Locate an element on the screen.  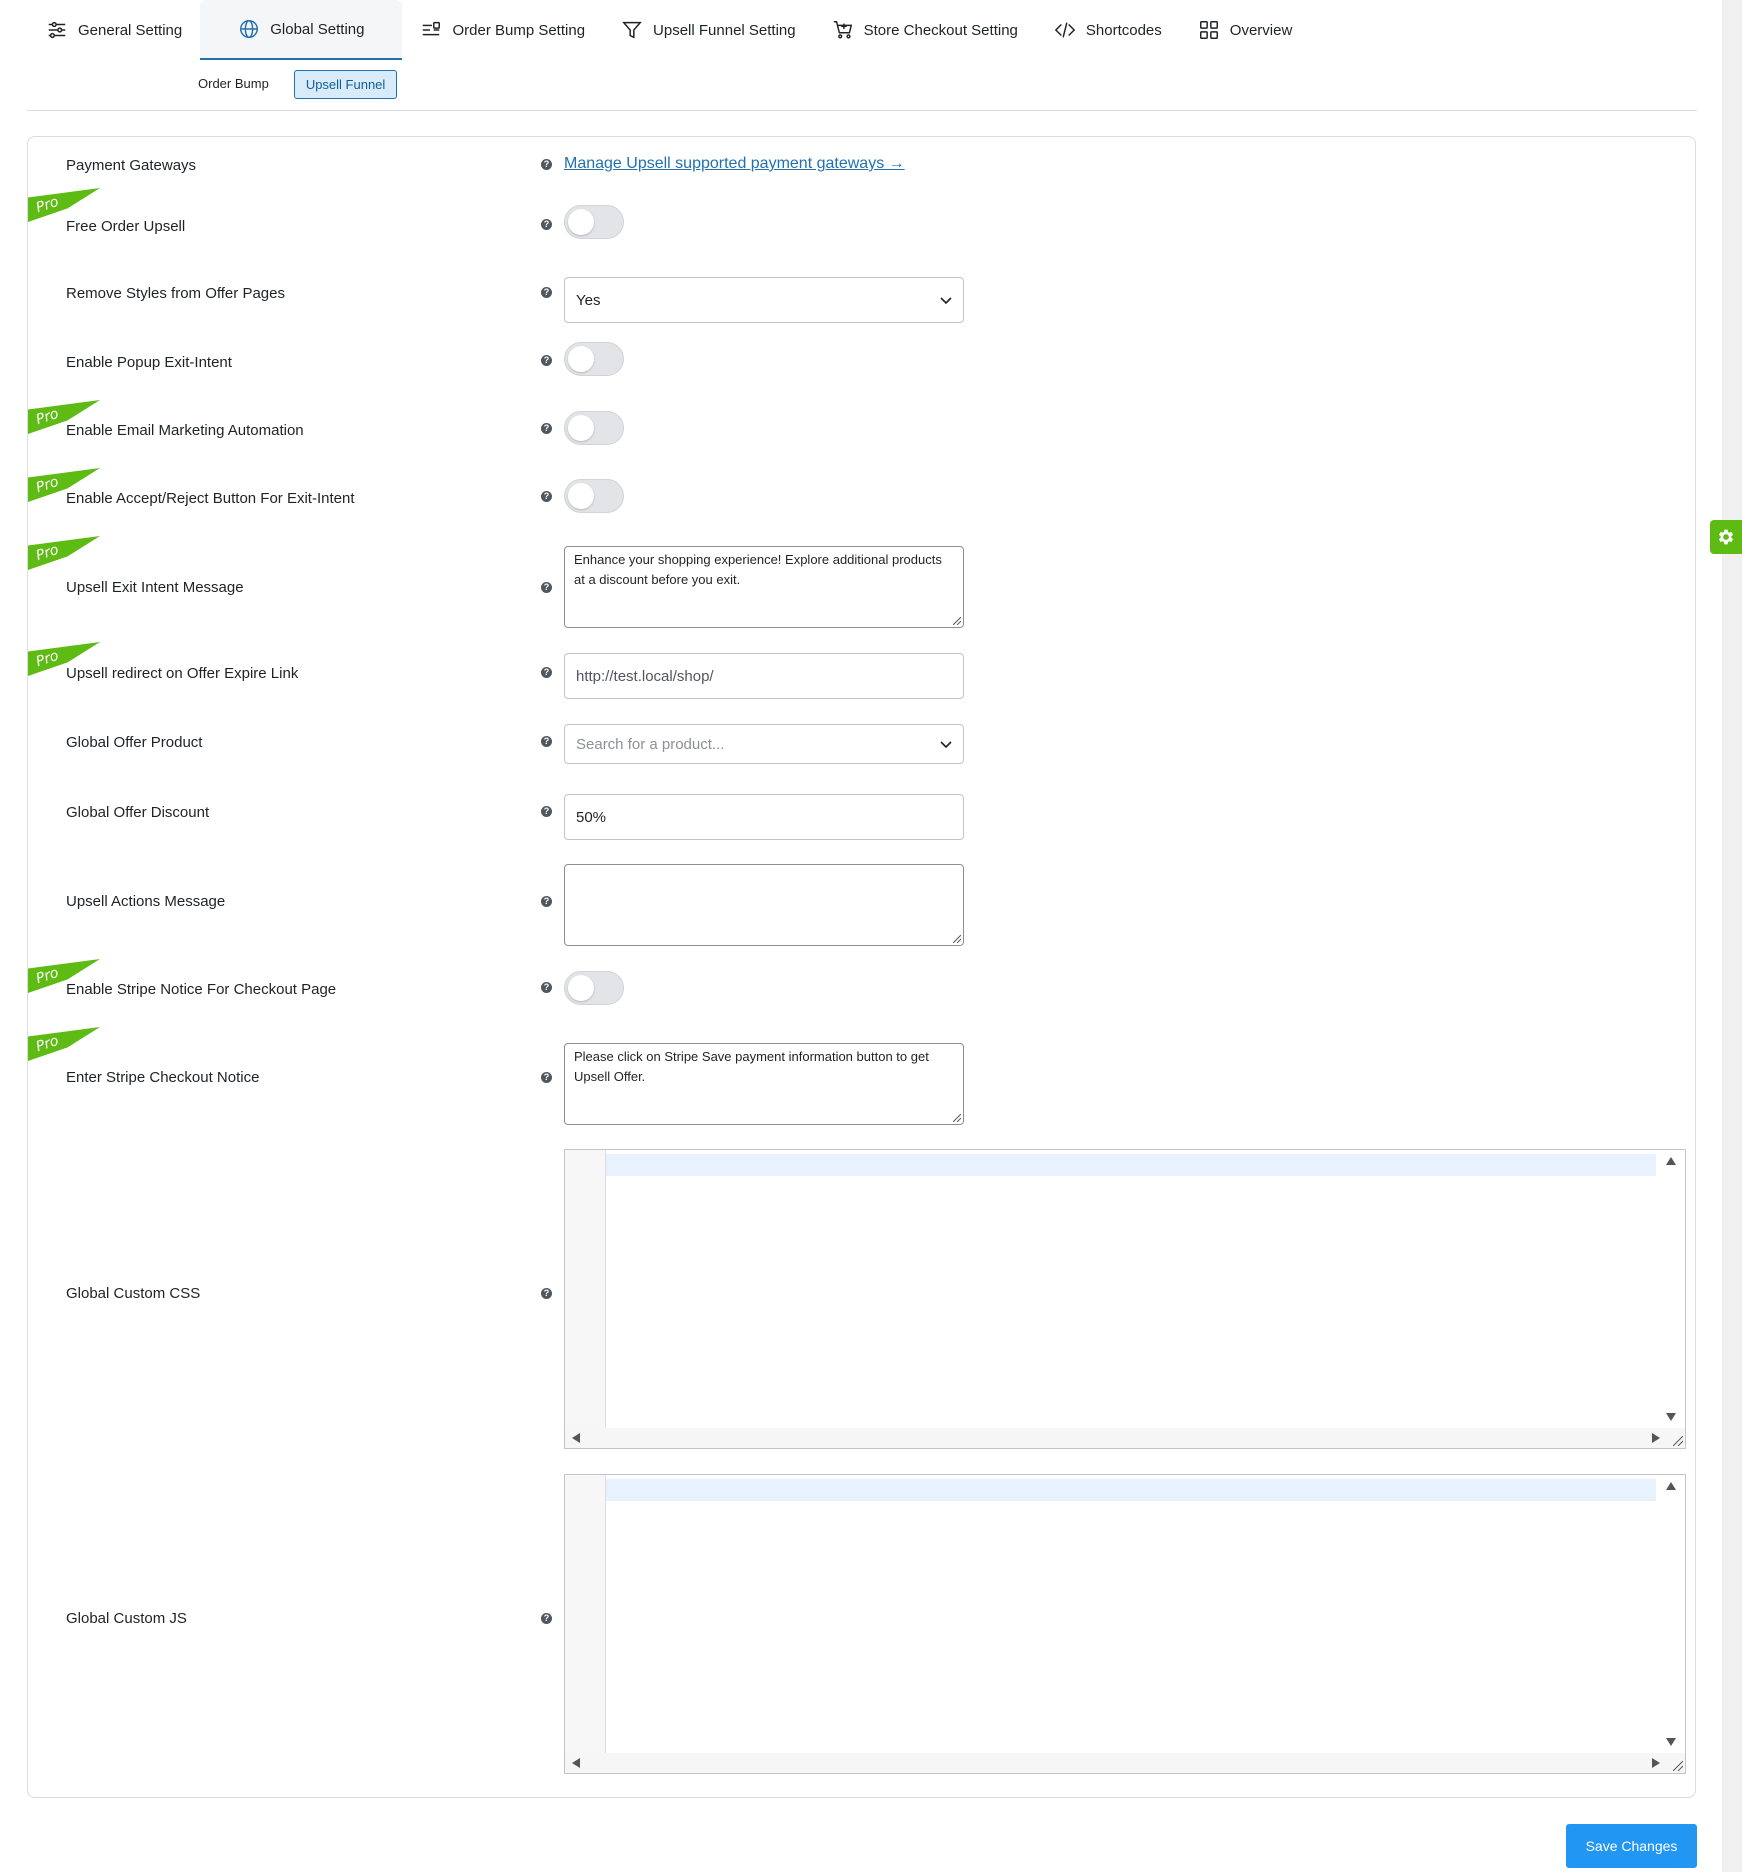
setting-label: Upsell Exit Intent Message is located at coordinates (155, 587).